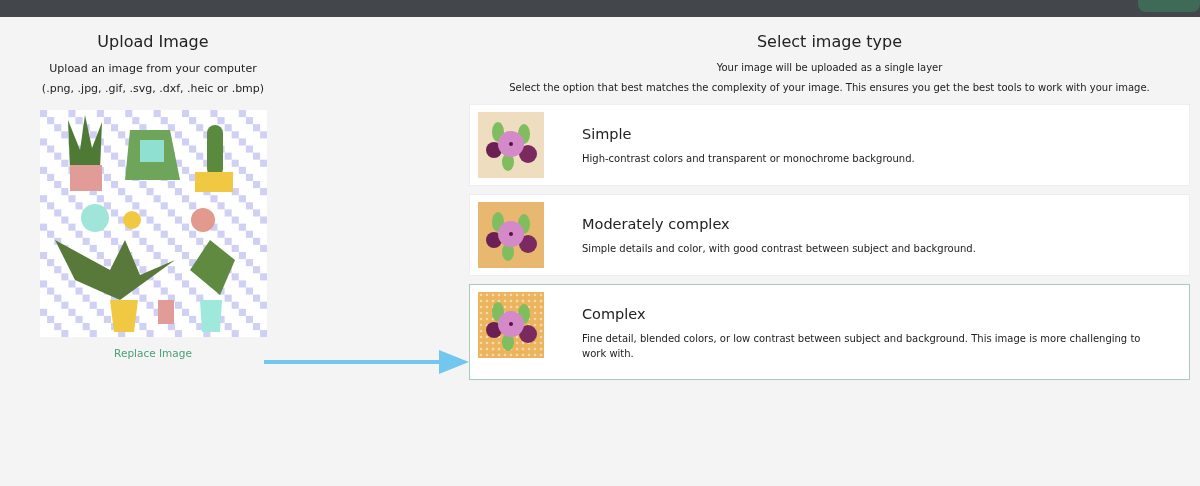 This screenshot has width=1200, height=486. What do you see at coordinates (862, 346) in the screenshot?
I see `option-description: Fine detail, blended colors, or low contrast between subject and background. This image is more challenging to work with.` at bounding box center [862, 346].